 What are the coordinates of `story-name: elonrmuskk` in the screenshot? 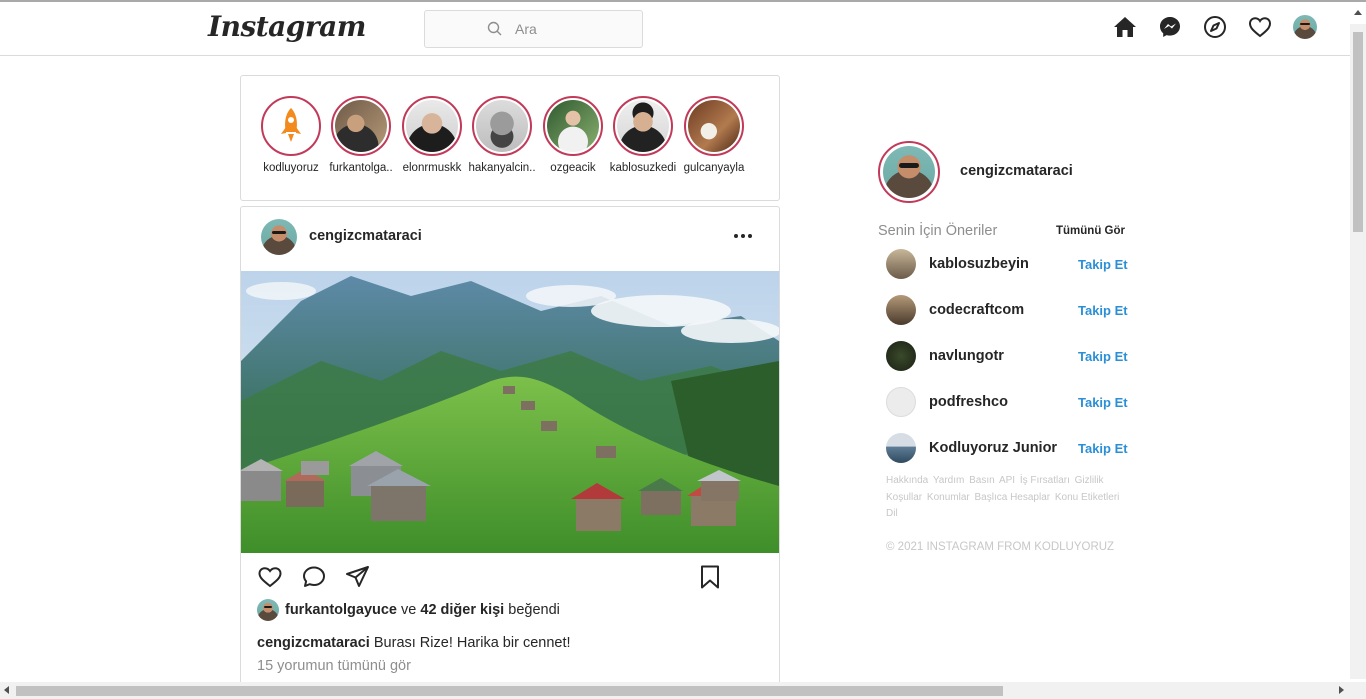 It's located at (432, 168).